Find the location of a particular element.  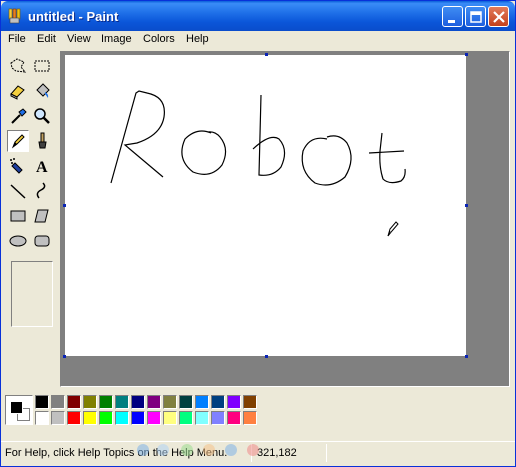

rounded-rectangle-icon is located at coordinates (42, 241).